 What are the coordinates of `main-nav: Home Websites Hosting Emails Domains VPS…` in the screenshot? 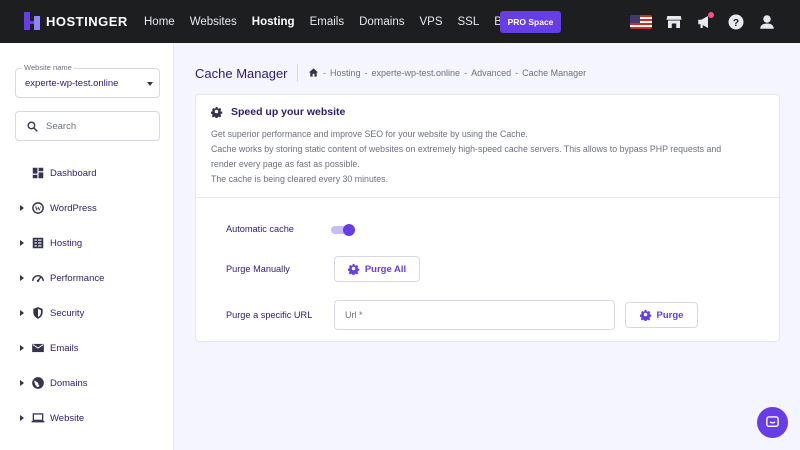 It's located at (342, 21).